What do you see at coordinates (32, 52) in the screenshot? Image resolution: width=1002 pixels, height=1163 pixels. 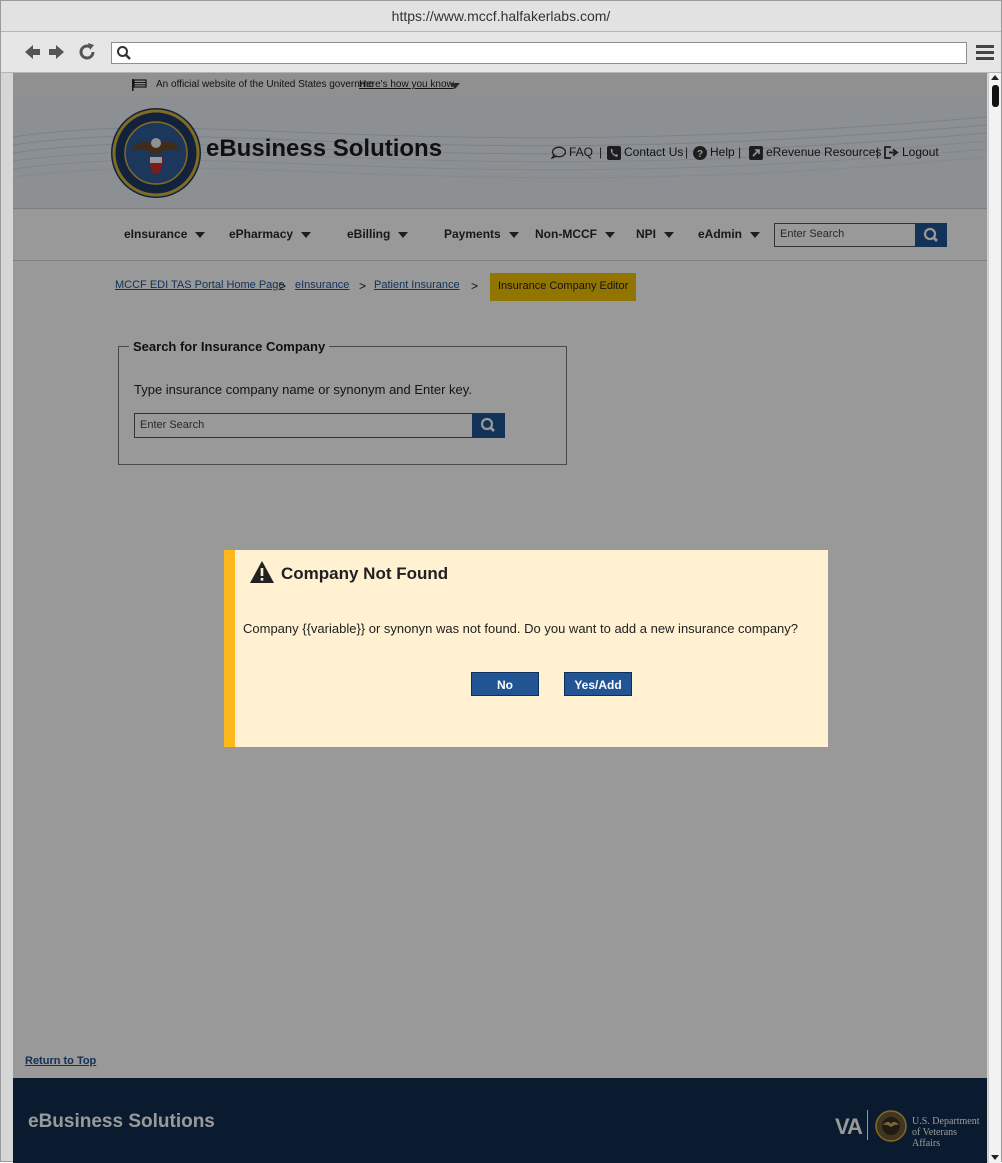 I see `back-arrow-icon` at bounding box center [32, 52].